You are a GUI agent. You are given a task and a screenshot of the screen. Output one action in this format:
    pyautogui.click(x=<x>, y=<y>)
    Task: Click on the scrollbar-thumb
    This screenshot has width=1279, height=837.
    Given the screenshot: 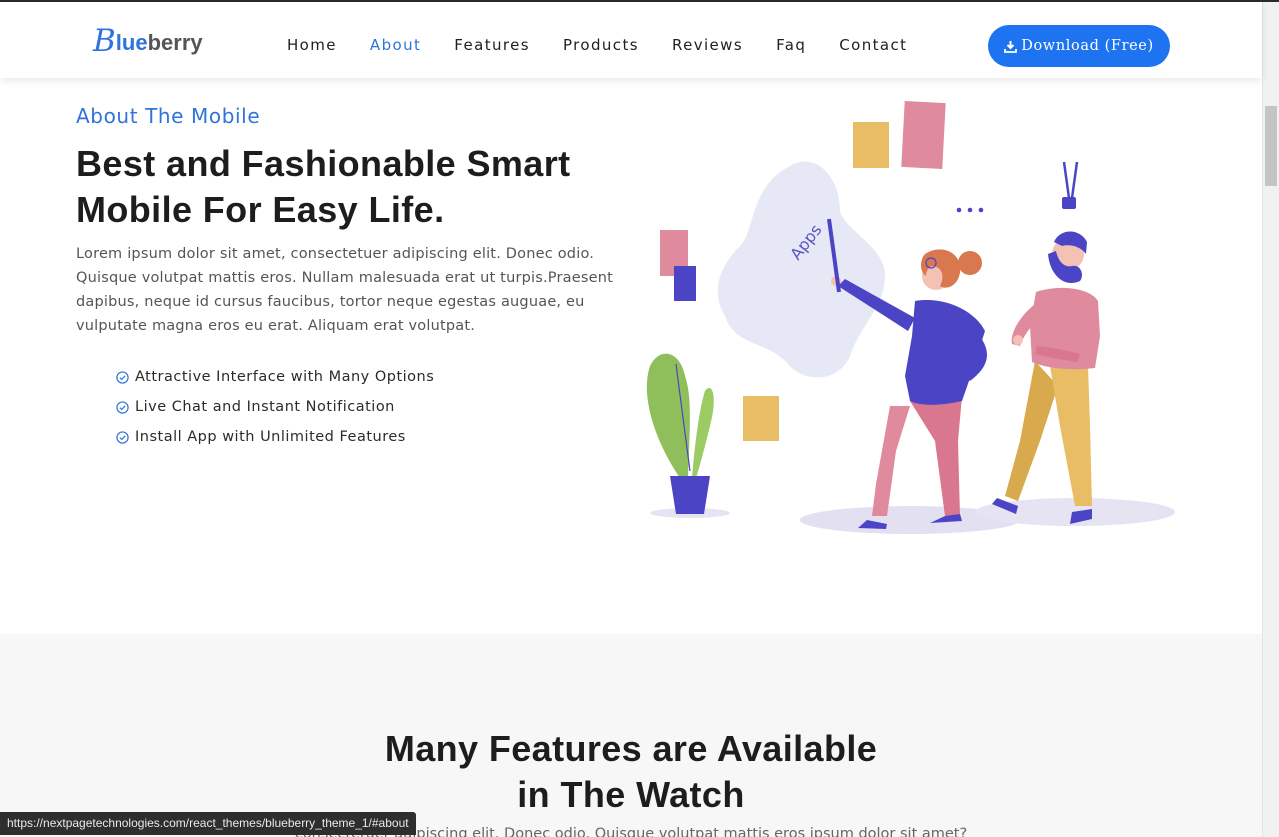 What is the action you would take?
    pyautogui.click(x=1271, y=146)
    